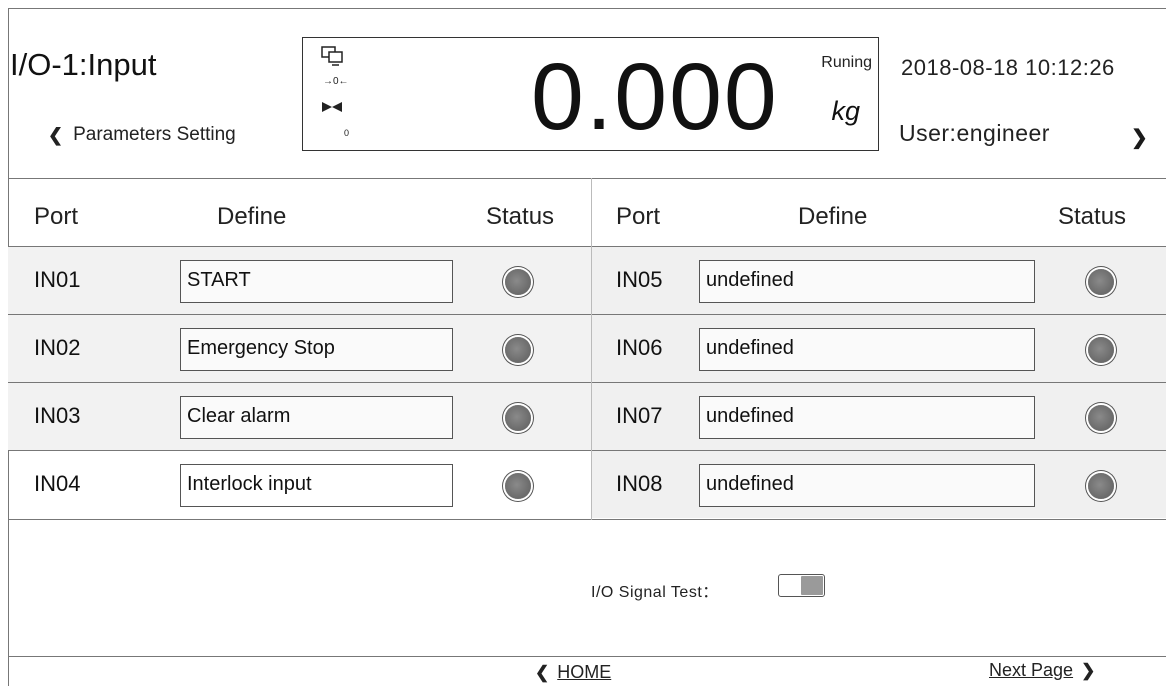 This screenshot has width=1166, height=686. What do you see at coordinates (587, 484) in the screenshot?
I see `table-row: IN04 Interlock input IN08 undefined` at bounding box center [587, 484].